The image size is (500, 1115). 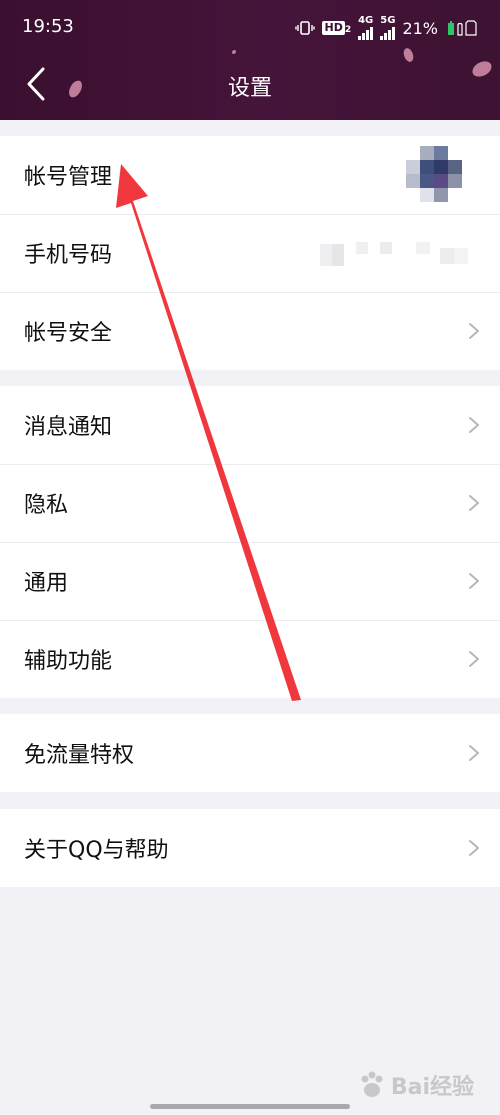 What do you see at coordinates (68, 427) in the screenshot?
I see `item-label: 消息通知` at bounding box center [68, 427].